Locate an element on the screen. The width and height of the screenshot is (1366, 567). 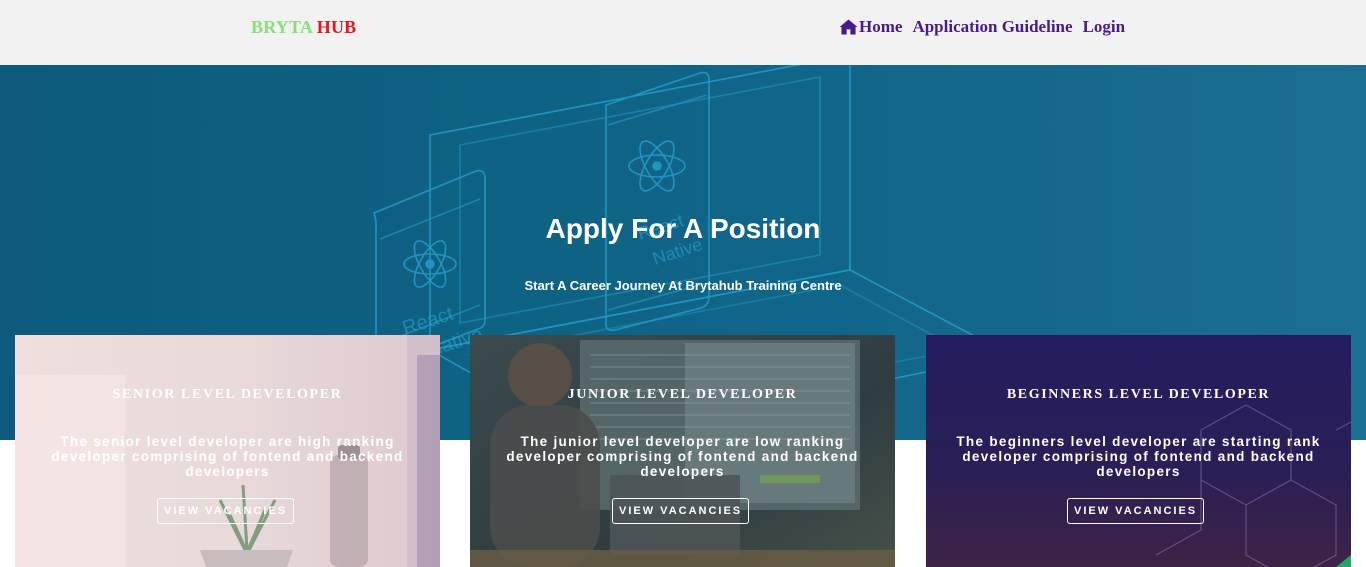
senior-view-vacancies-button: VIEW VACANCIES is located at coordinates (226, 511).